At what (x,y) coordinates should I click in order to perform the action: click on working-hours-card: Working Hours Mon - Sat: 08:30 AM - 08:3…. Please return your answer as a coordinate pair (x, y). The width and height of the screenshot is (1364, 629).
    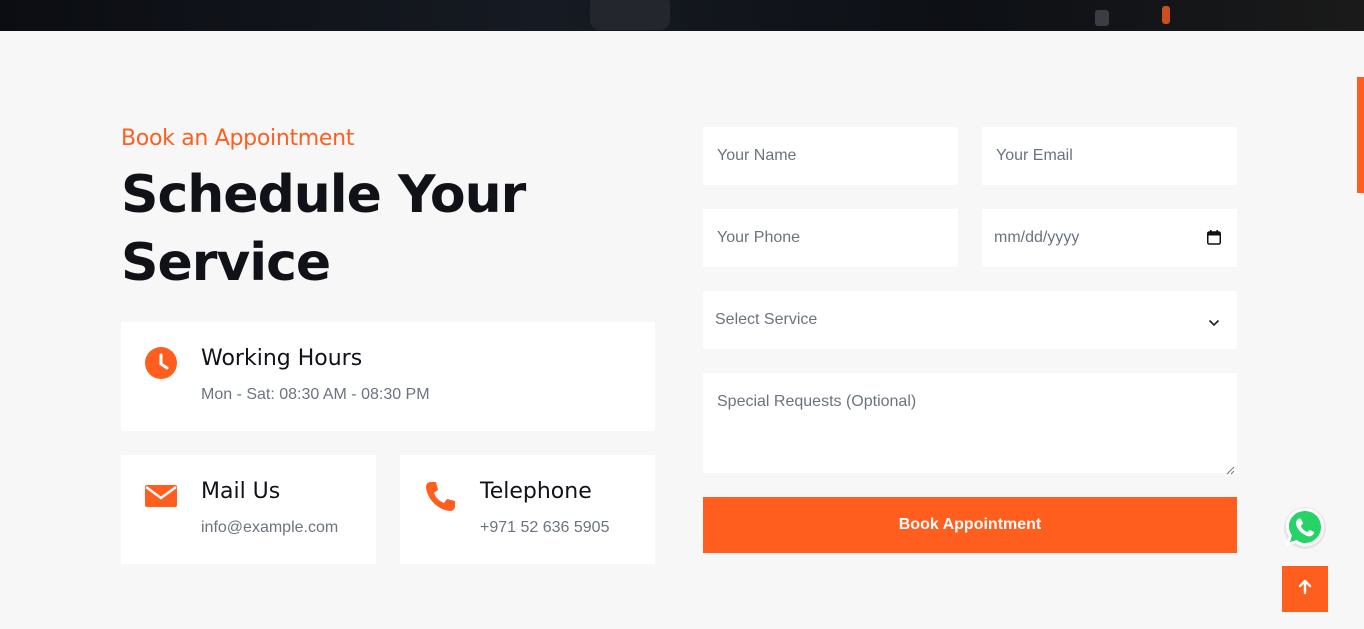
    Looking at the image, I should click on (388, 376).